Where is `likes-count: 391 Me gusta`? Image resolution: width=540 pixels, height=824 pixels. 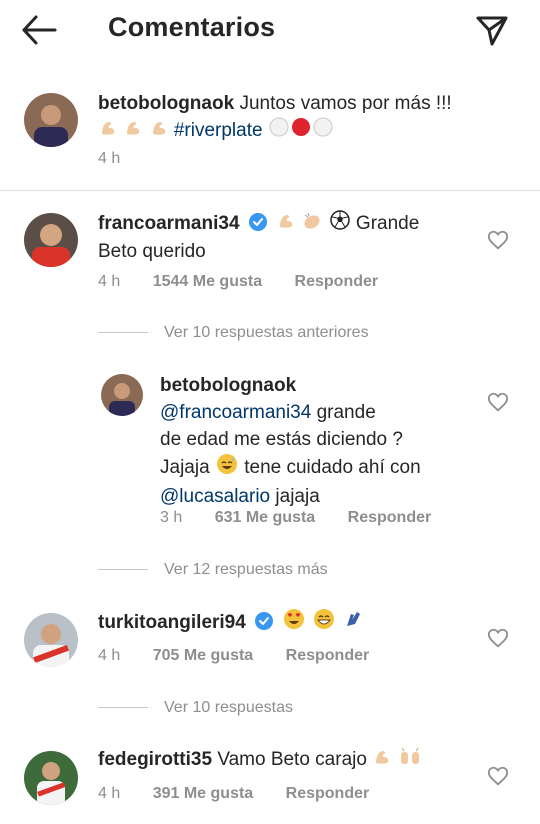
likes-count: 391 Me gusta is located at coordinates (203, 793).